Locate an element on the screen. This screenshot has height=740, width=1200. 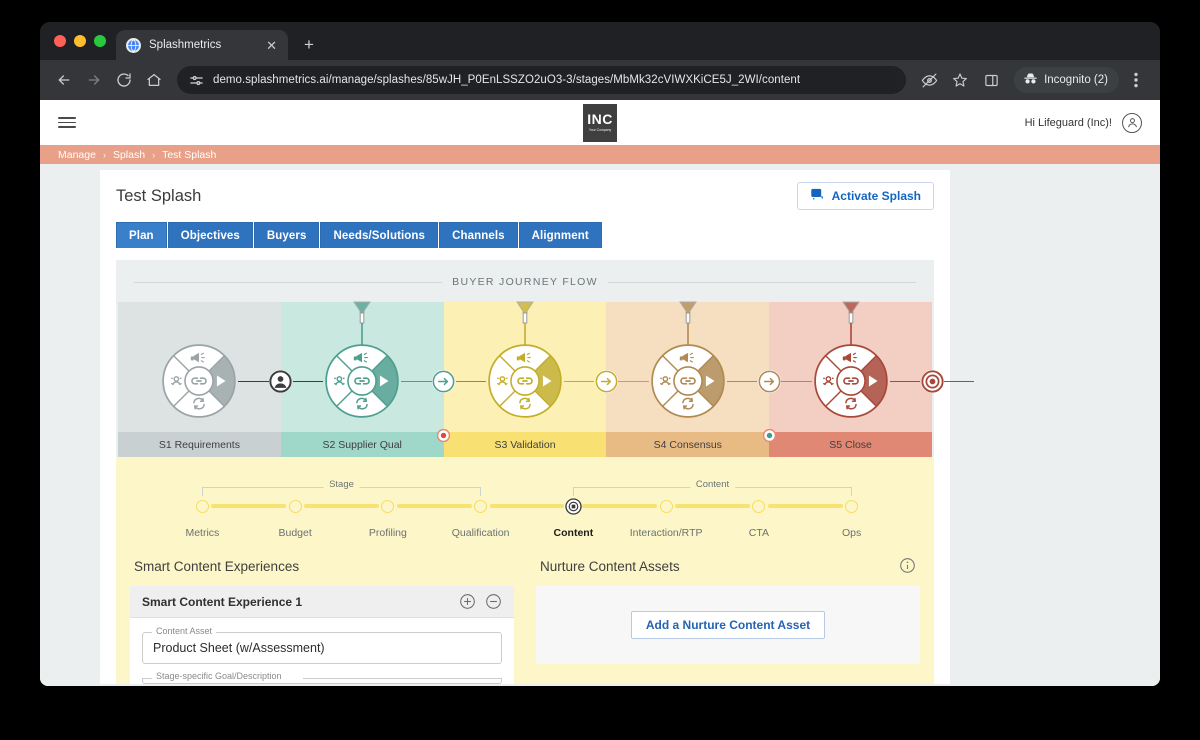
tab-buyers: Buyers is located at coordinates (286, 235).